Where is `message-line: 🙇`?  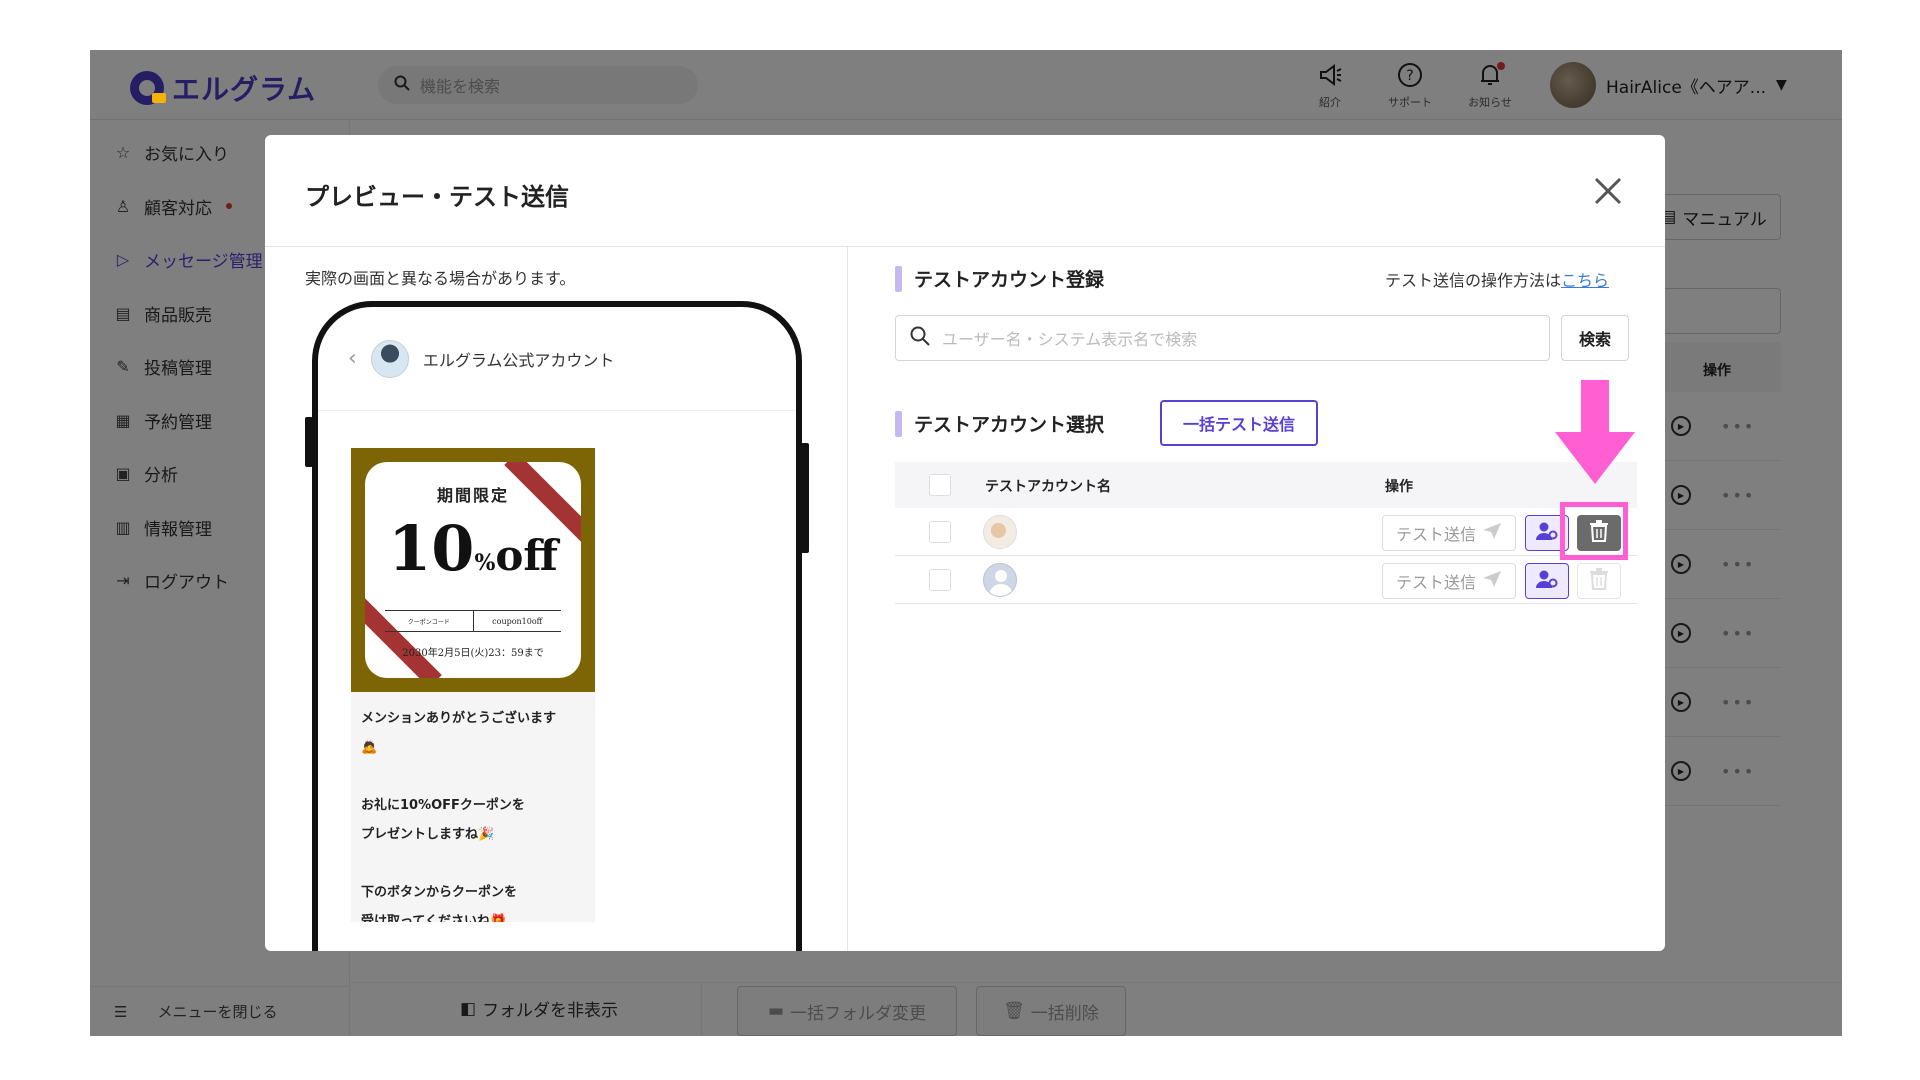 message-line: 🙇 is located at coordinates (369, 747).